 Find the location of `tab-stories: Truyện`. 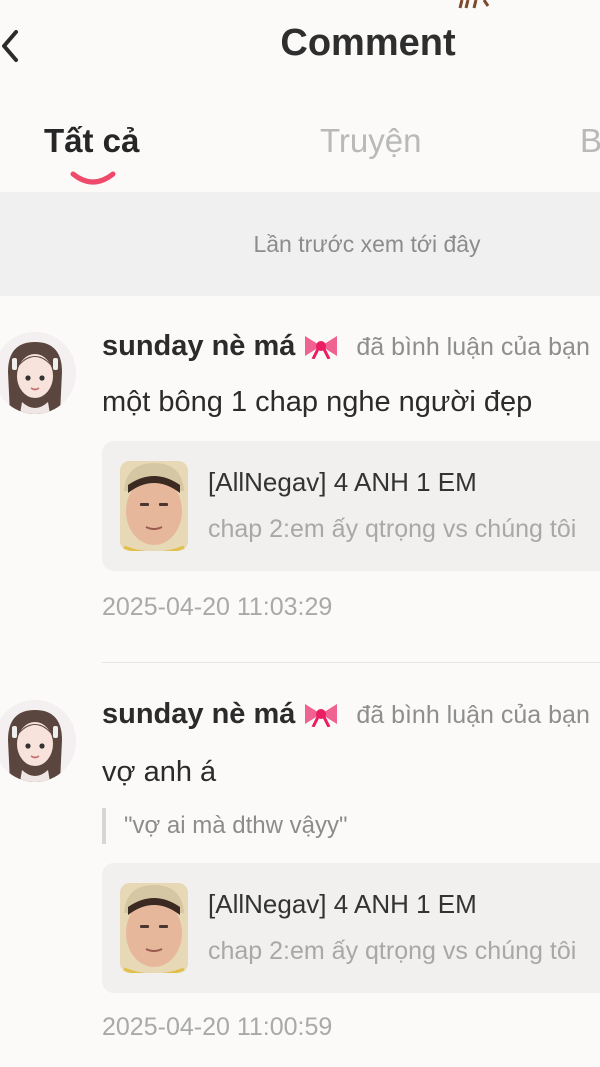

tab-stories: Truyện is located at coordinates (370, 141).